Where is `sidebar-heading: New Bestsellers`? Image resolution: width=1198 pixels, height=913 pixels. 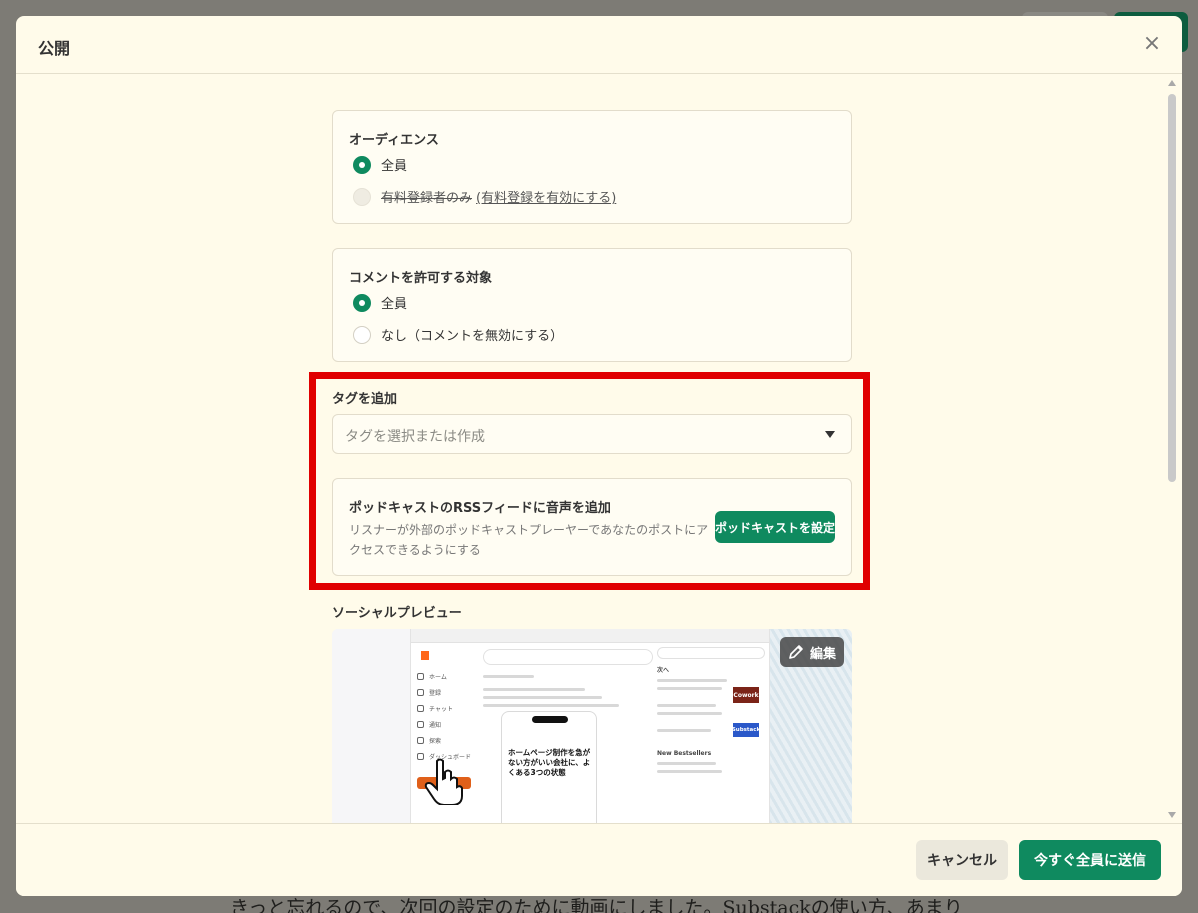
sidebar-heading: New Bestsellers is located at coordinates (684, 753).